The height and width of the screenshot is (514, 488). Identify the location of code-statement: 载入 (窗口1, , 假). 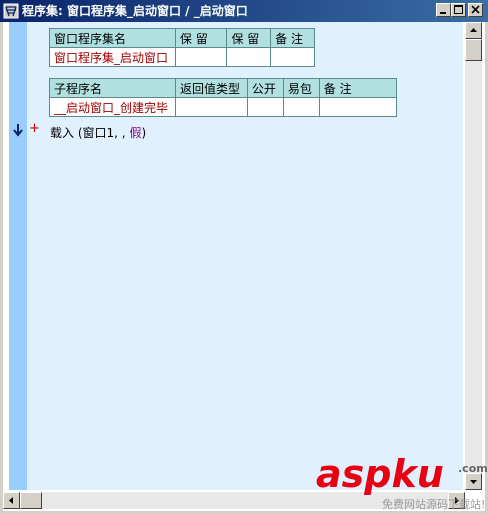
(98, 132).